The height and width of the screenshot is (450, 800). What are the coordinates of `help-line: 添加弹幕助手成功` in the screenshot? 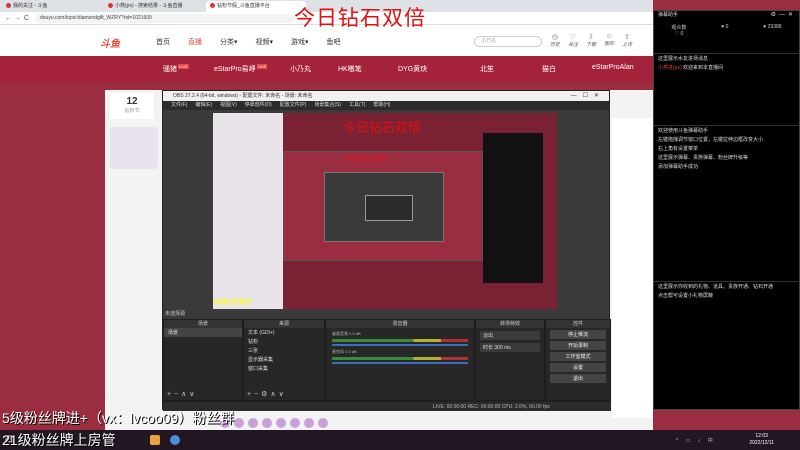 It's located at (678, 167).